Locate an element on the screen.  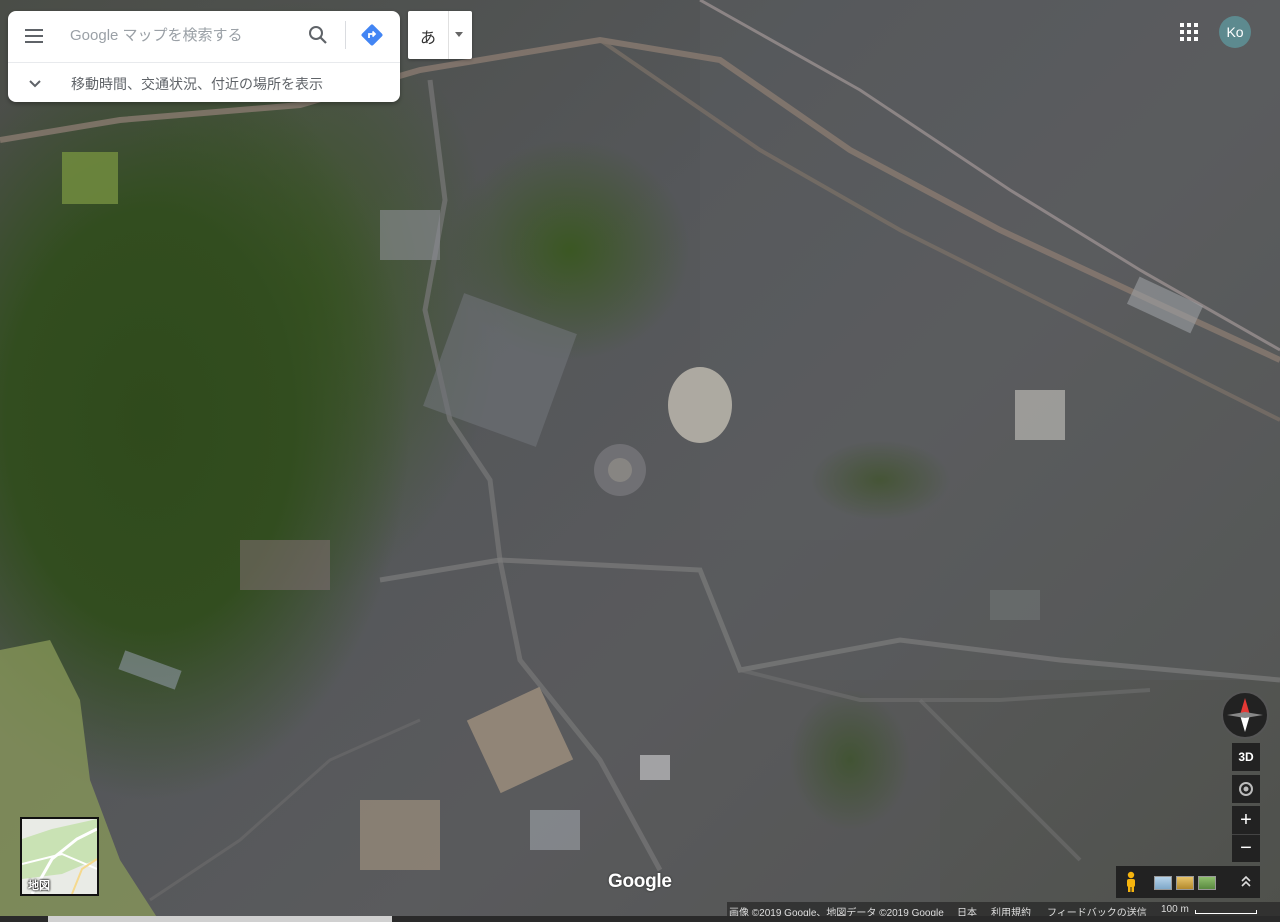
zoom-in-button: + is located at coordinates (1246, 820).